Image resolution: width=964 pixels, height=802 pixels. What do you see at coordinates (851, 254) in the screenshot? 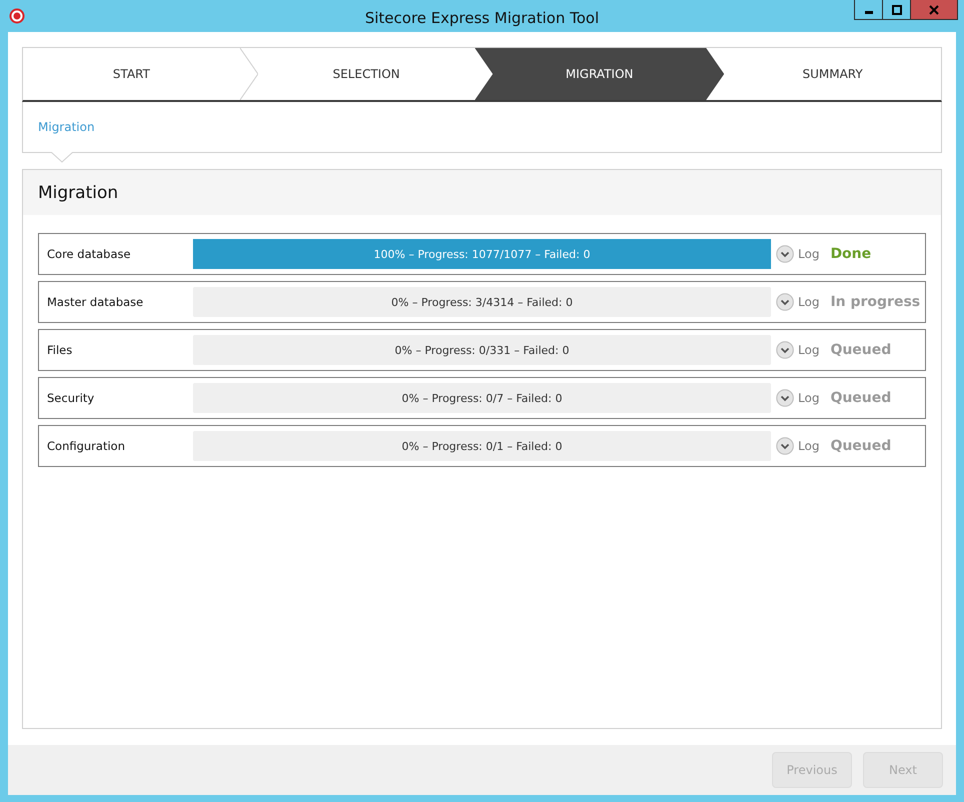
I see `status-label: Done` at bounding box center [851, 254].